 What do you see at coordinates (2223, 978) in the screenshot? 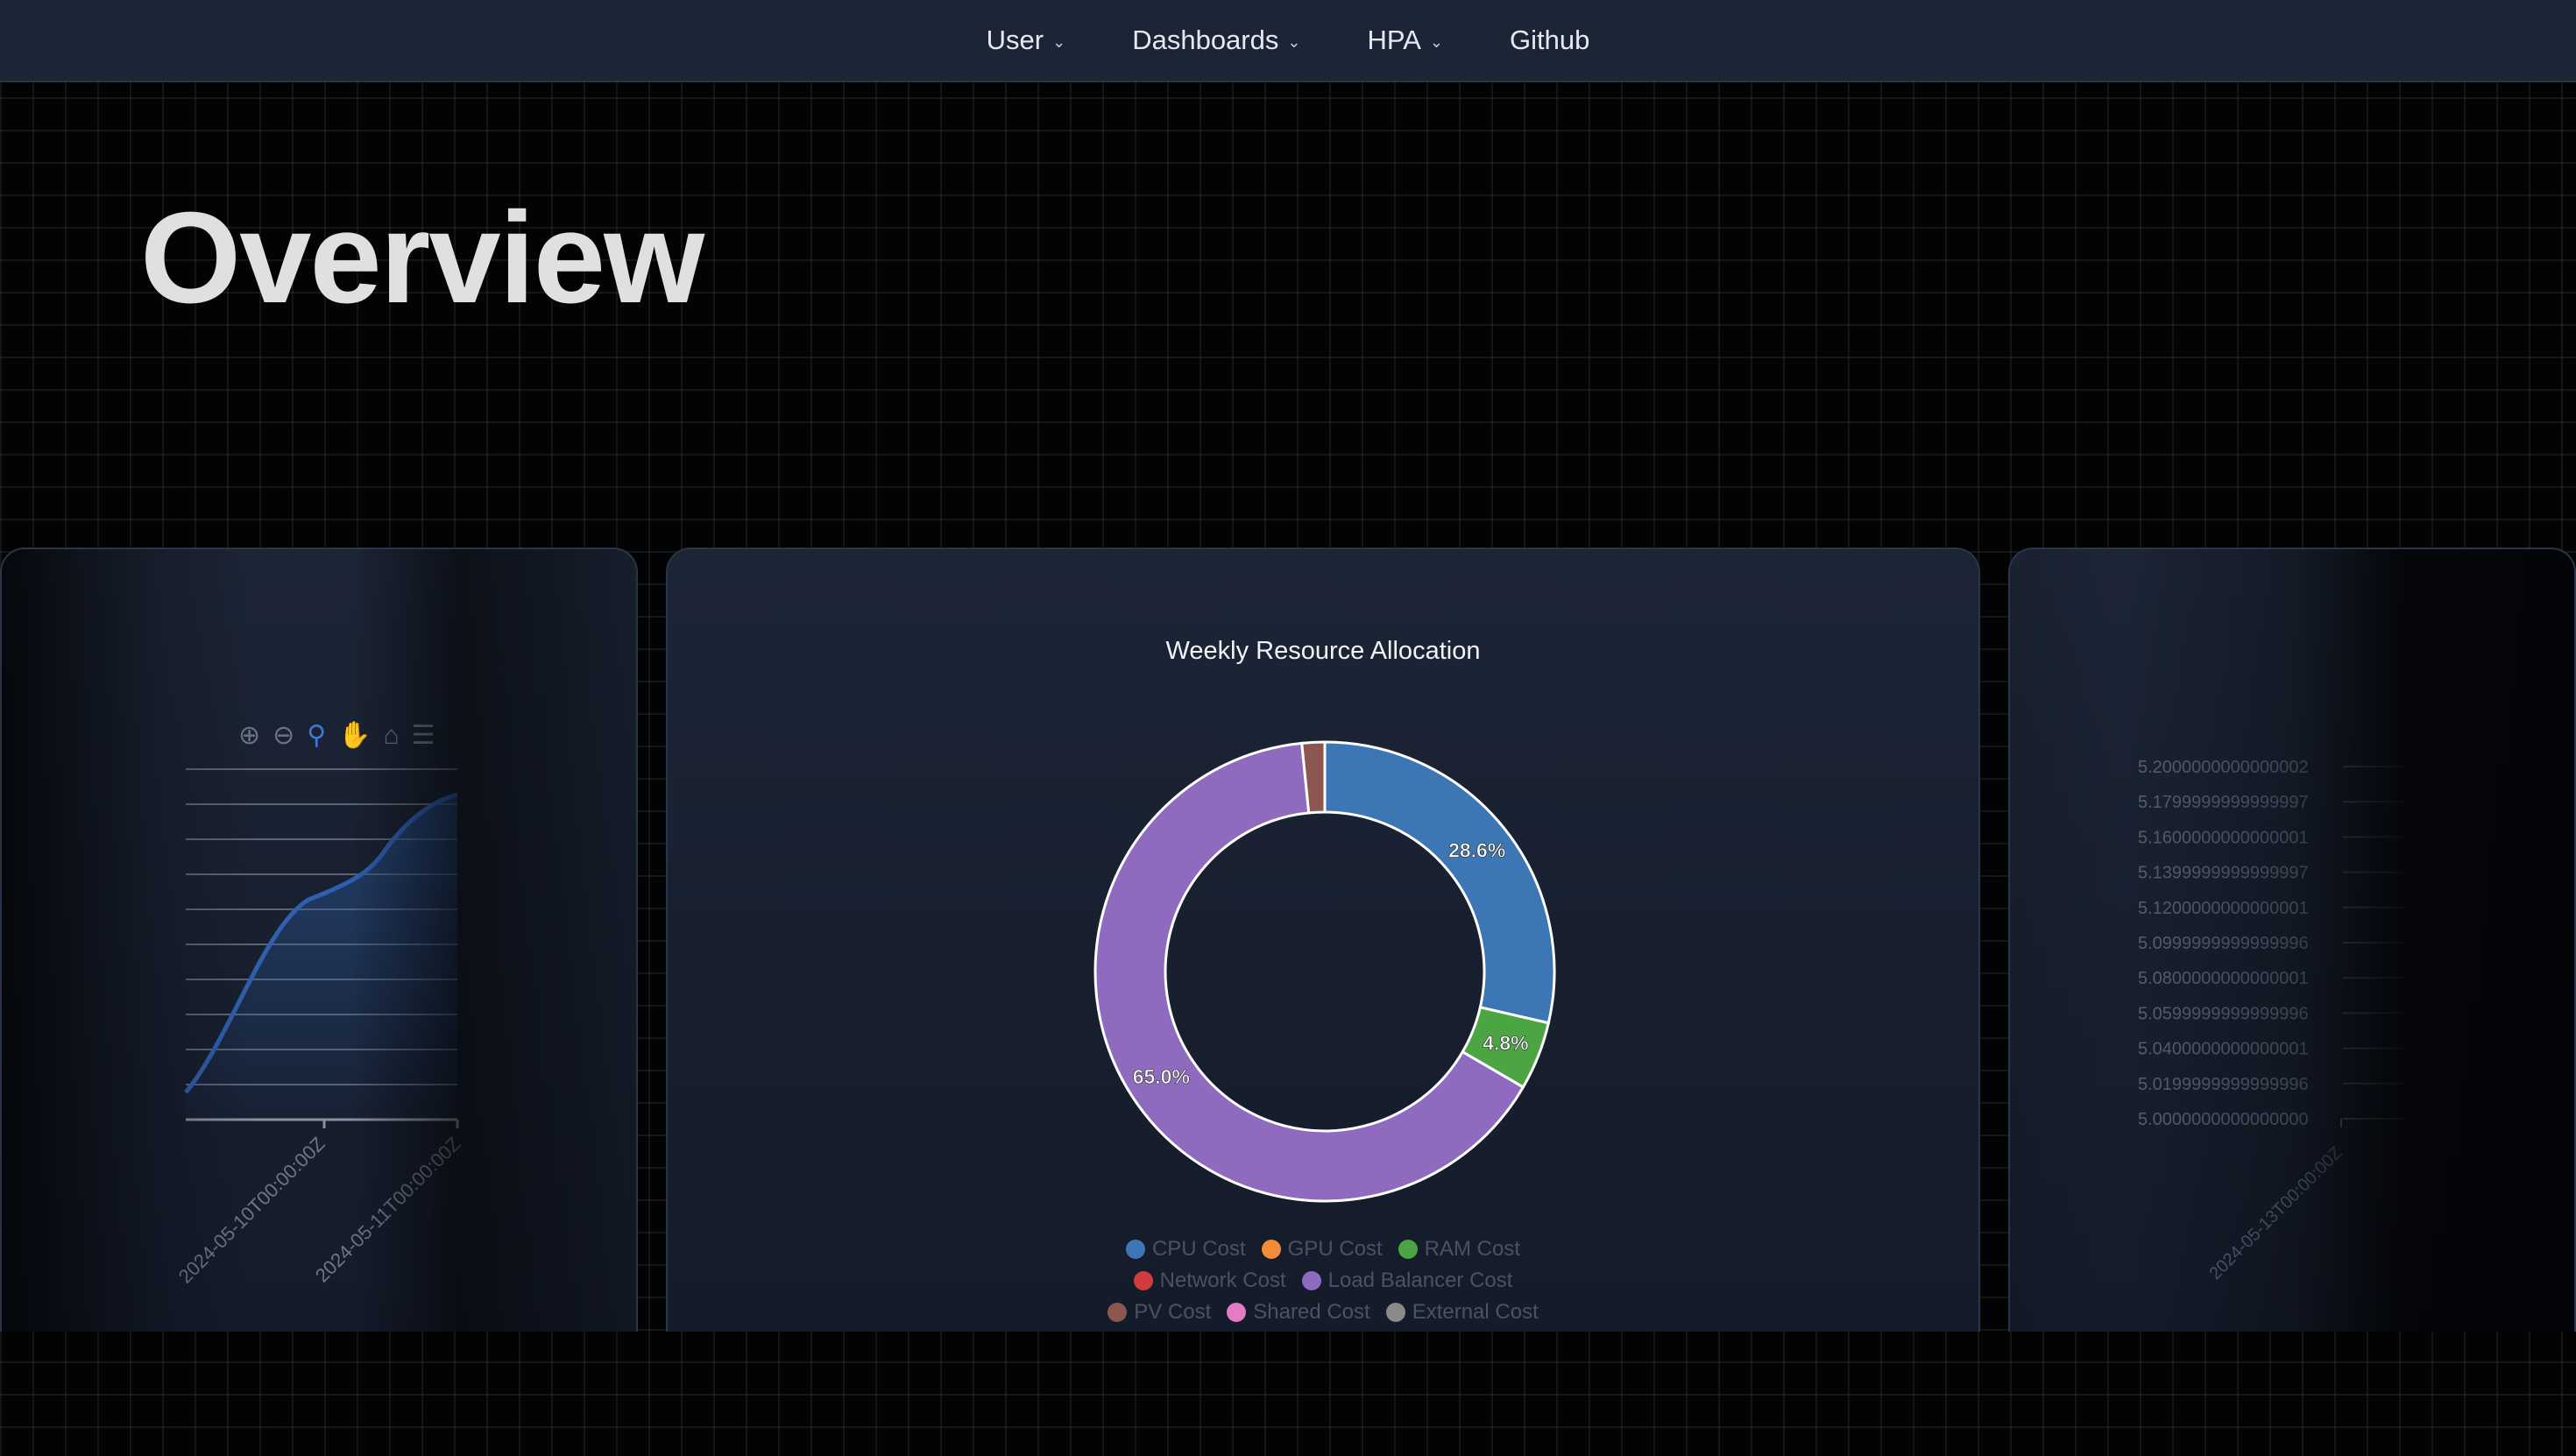
I see `y-tick-label: 5.0800000000000001` at bounding box center [2223, 978].